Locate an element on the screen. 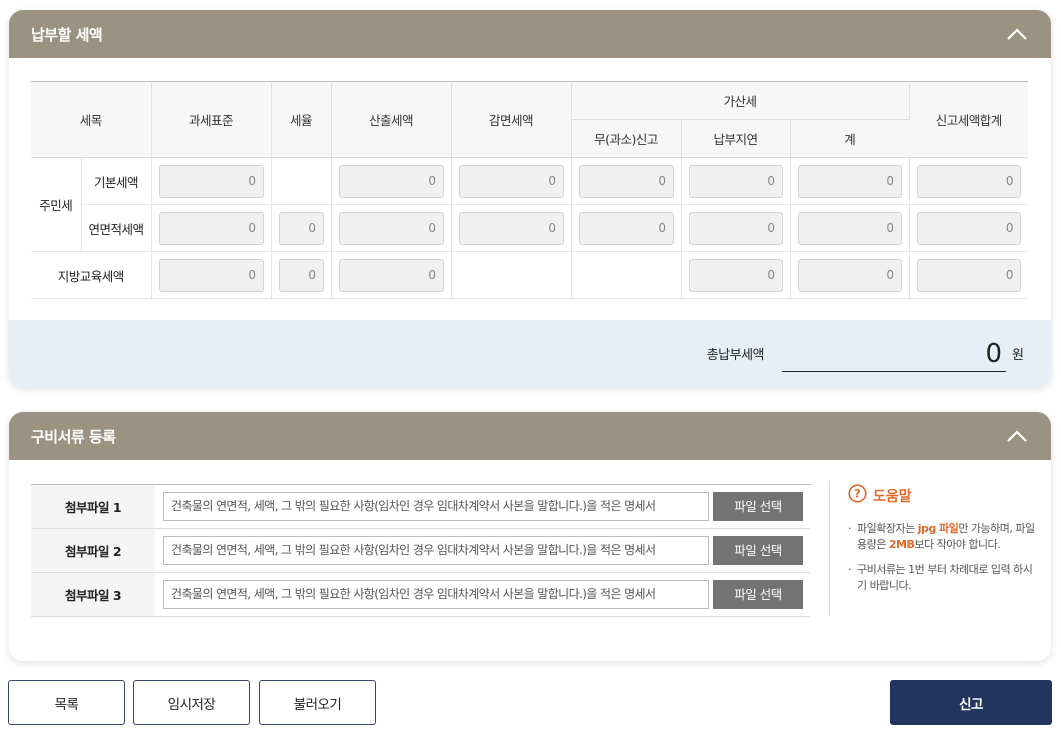 The height and width of the screenshot is (738, 1061). header-total-reported: 신고세액합계 is located at coordinates (969, 119).